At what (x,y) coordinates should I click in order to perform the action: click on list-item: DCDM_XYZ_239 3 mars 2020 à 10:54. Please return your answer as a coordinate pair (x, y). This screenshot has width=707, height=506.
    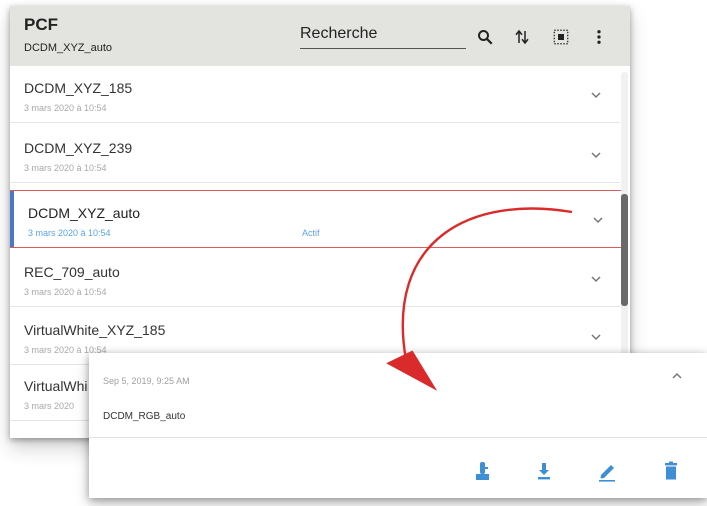
    Looking at the image, I should click on (315, 154).